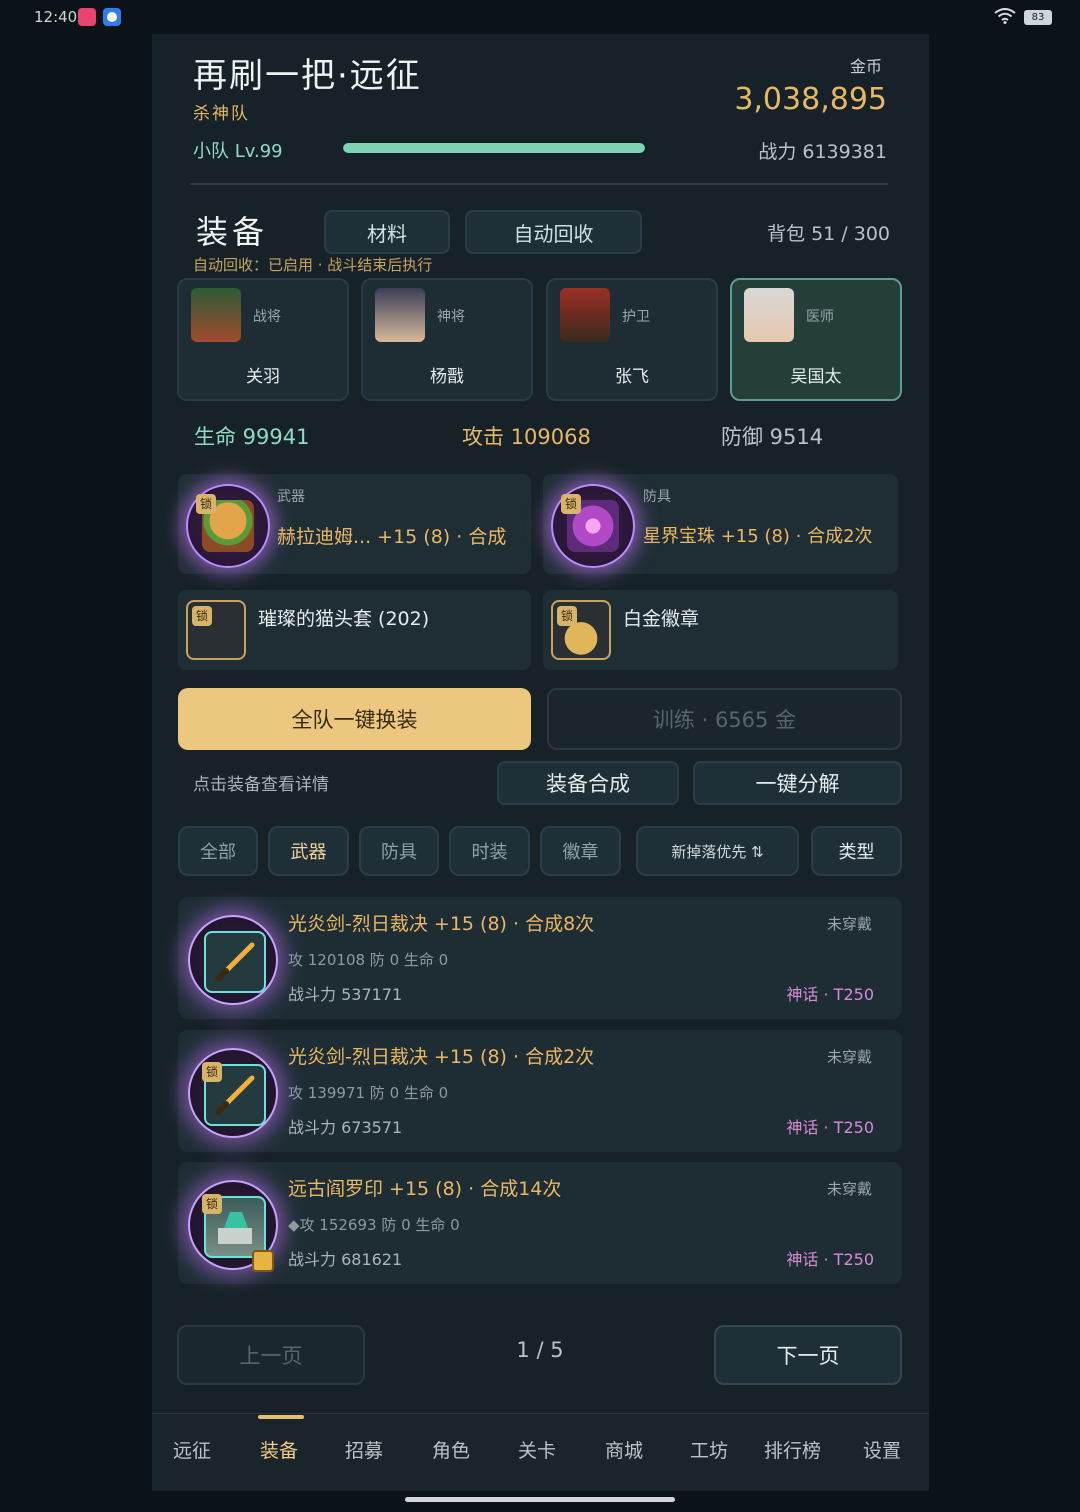  What do you see at coordinates (820, 317) in the screenshot?
I see `hero-role: 医师` at bounding box center [820, 317].